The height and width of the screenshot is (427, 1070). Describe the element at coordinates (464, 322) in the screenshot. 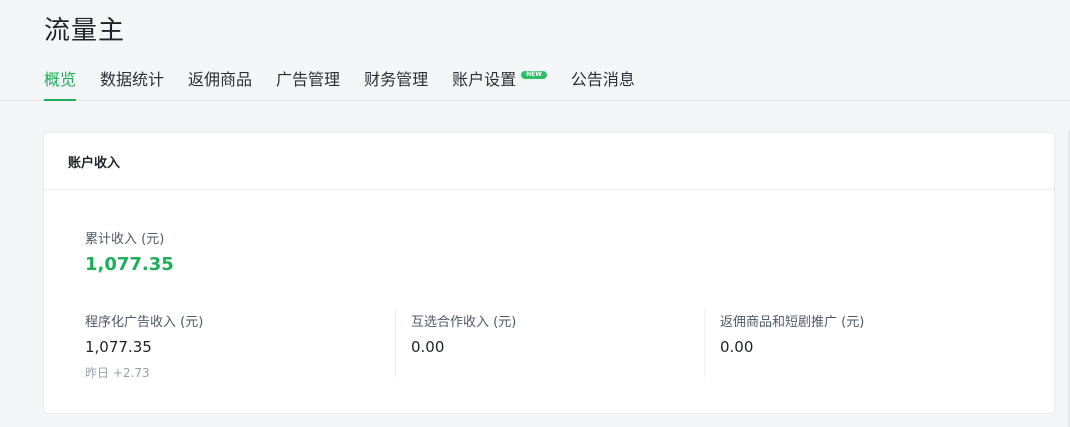

I see `stat-label: 互选合作收入 (元)` at that location.